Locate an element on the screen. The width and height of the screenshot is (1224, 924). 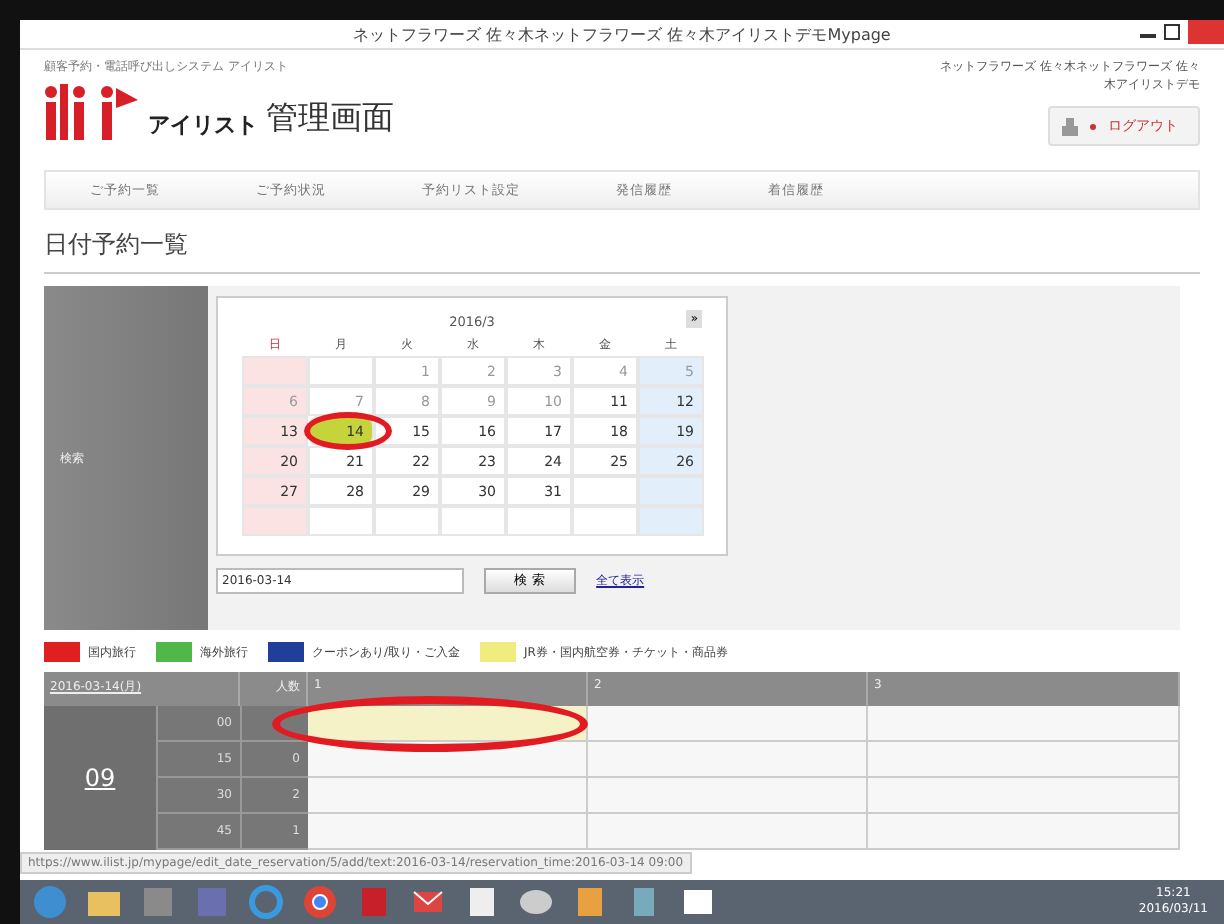
page-title: 管理画面 is located at coordinates (330, 119).